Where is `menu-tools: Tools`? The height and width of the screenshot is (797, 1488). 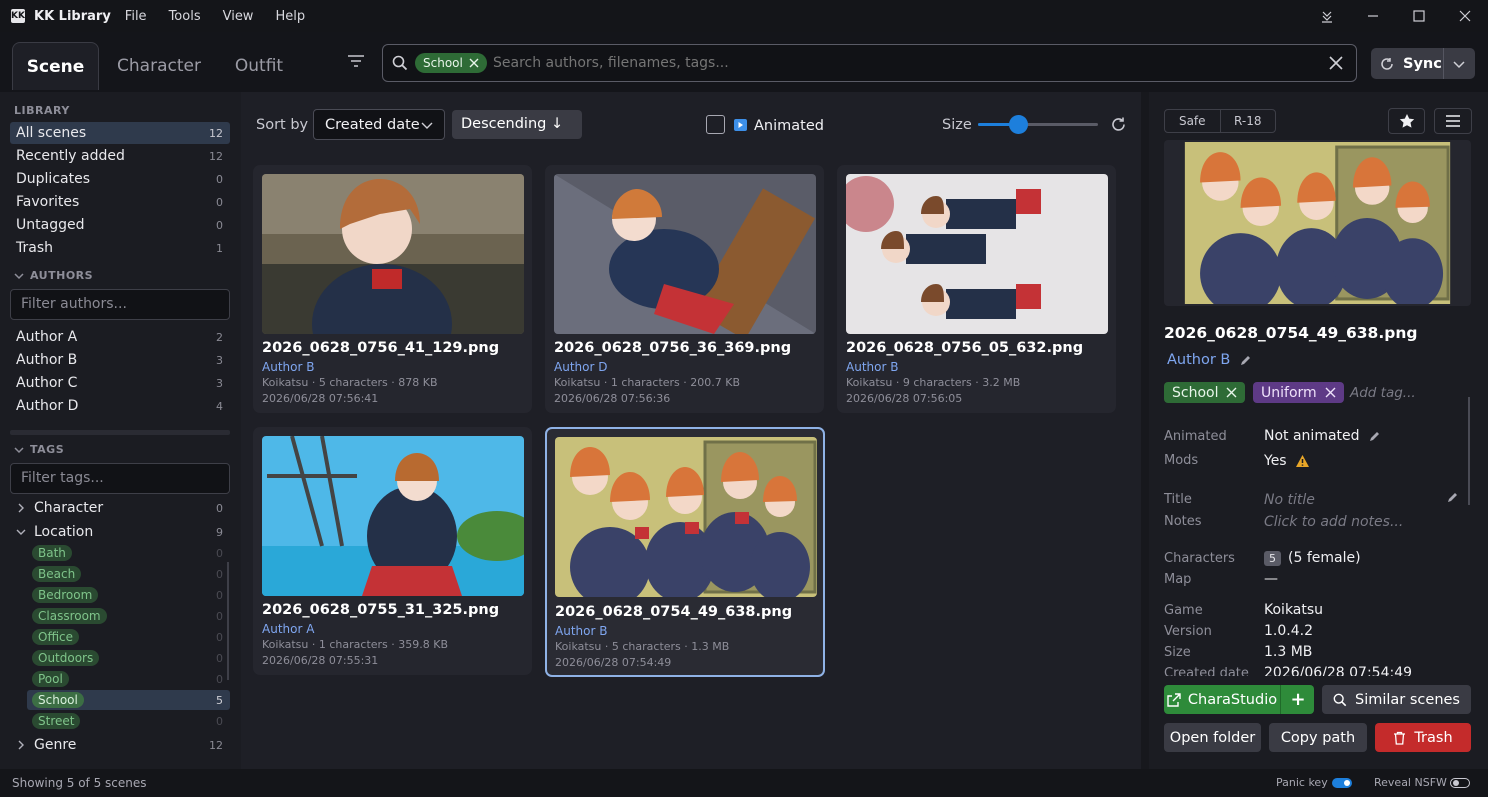
menu-tools: Tools is located at coordinates (185, 16).